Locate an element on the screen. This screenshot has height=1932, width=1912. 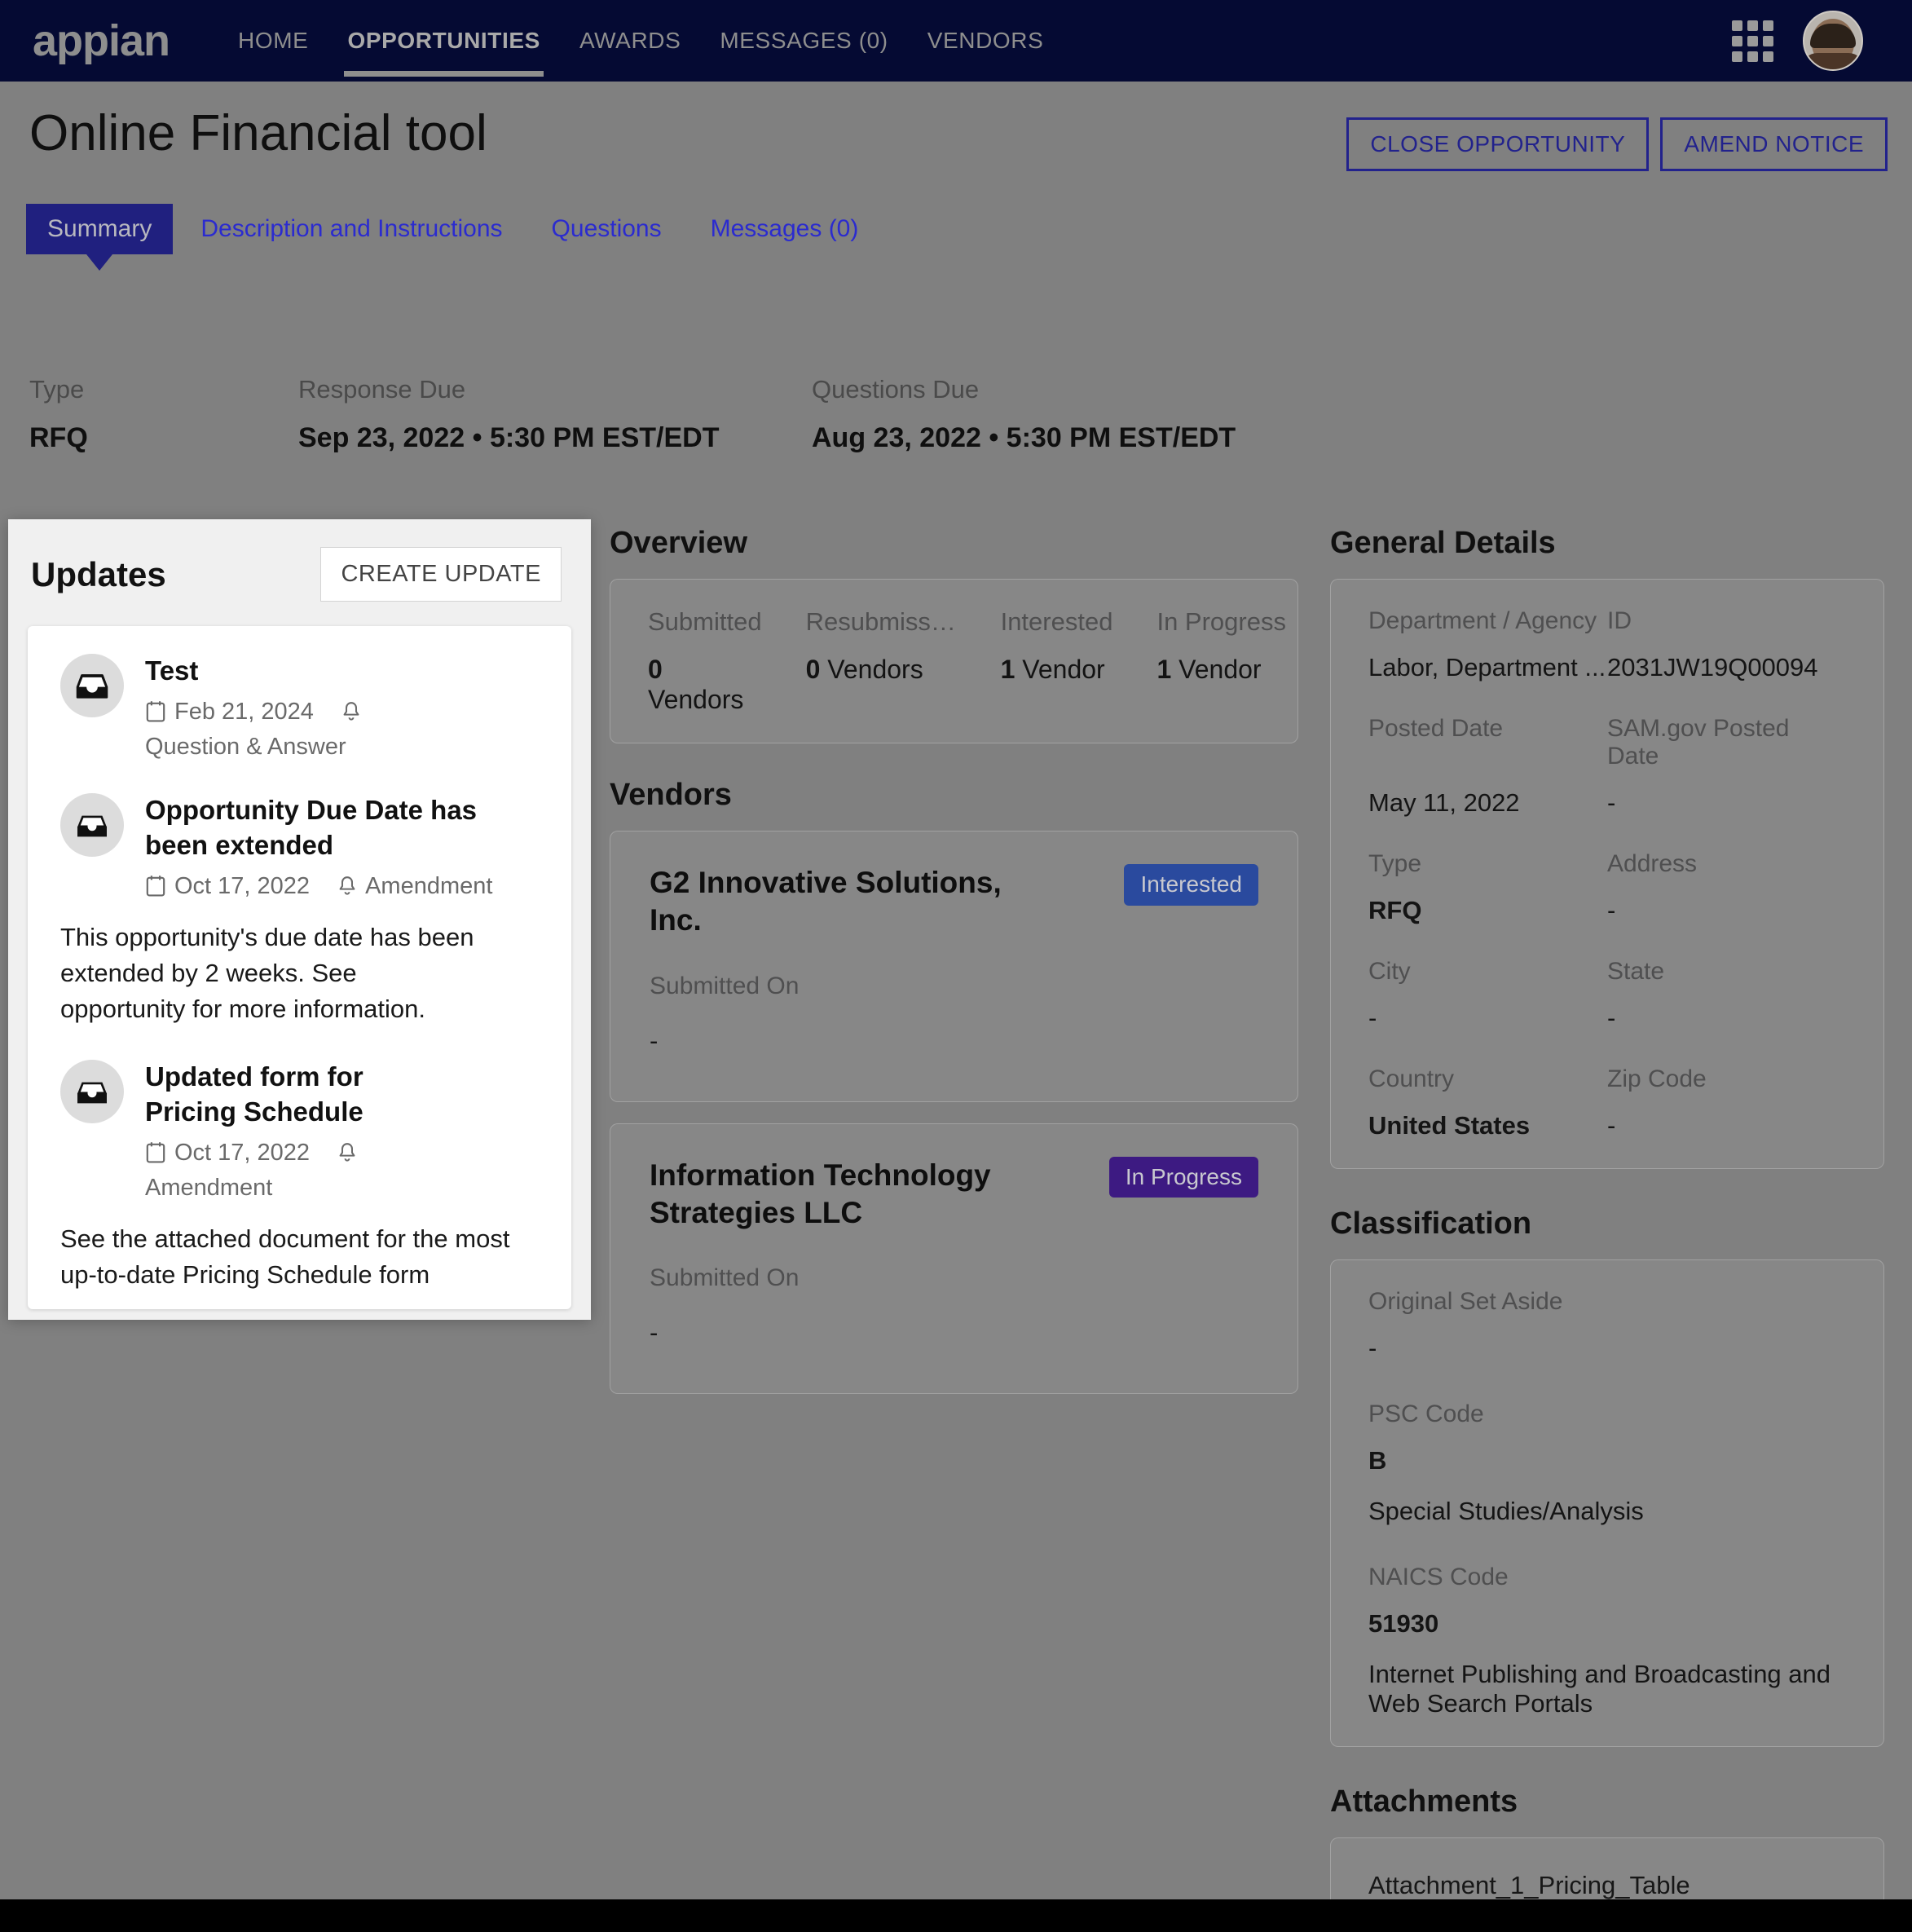
meta-type: Type RFQ is located at coordinates (163, 414).